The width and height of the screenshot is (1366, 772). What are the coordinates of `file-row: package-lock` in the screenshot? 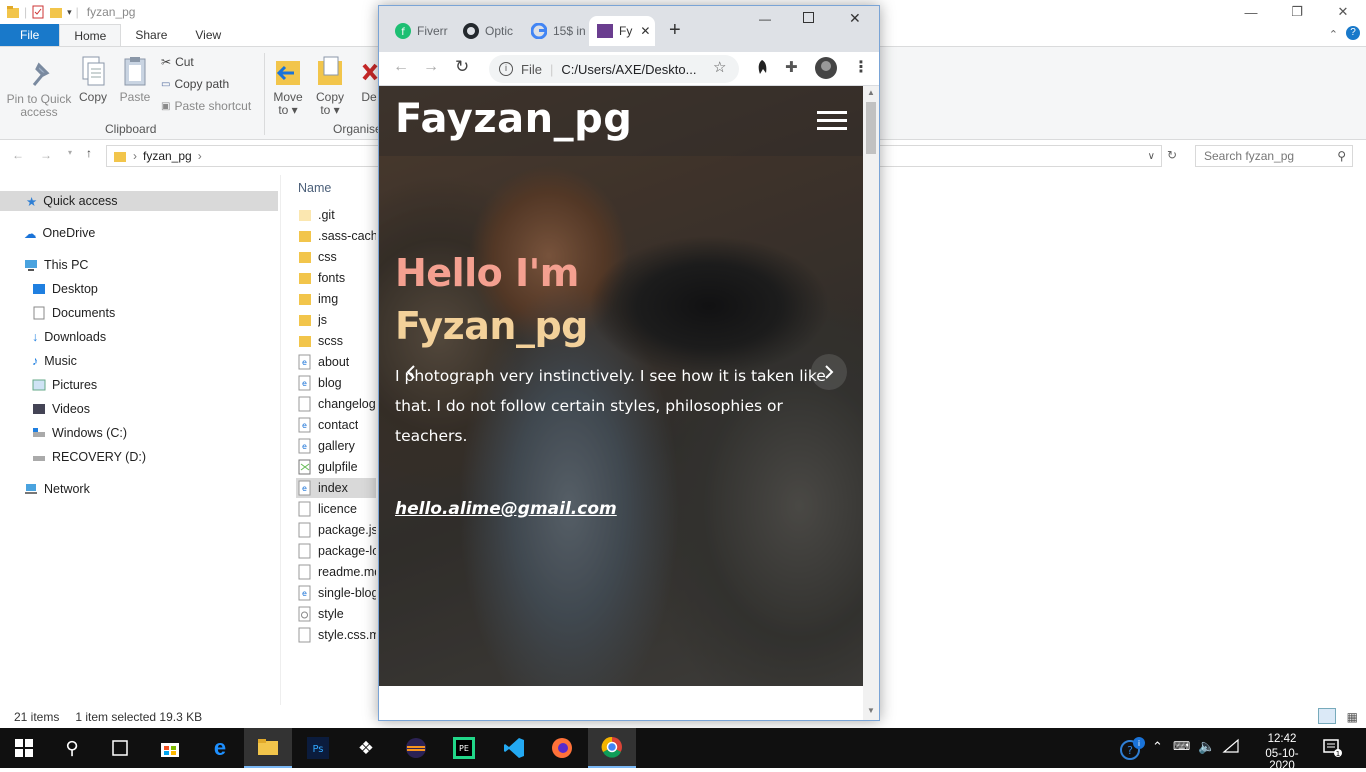 It's located at (337, 551).